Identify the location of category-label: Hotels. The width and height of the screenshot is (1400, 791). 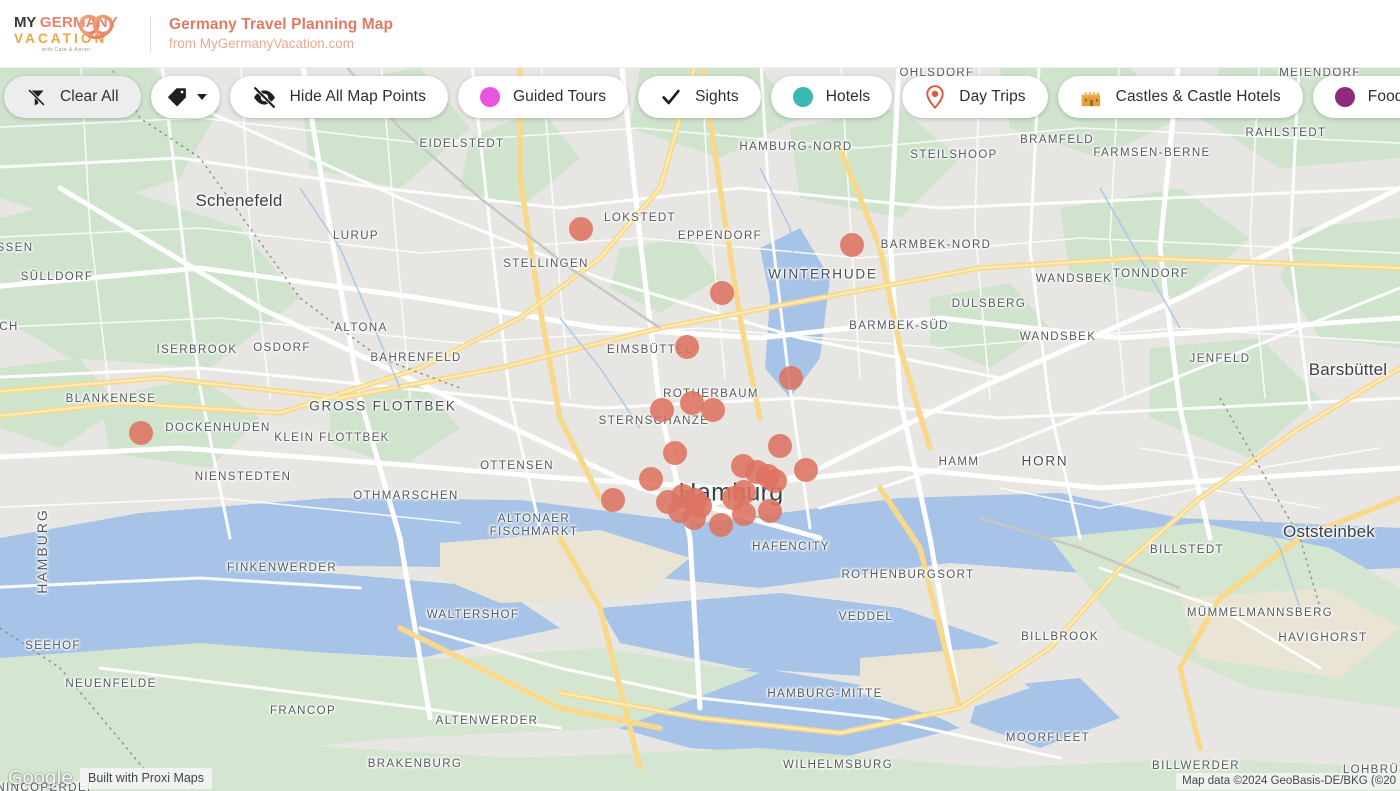
(848, 96).